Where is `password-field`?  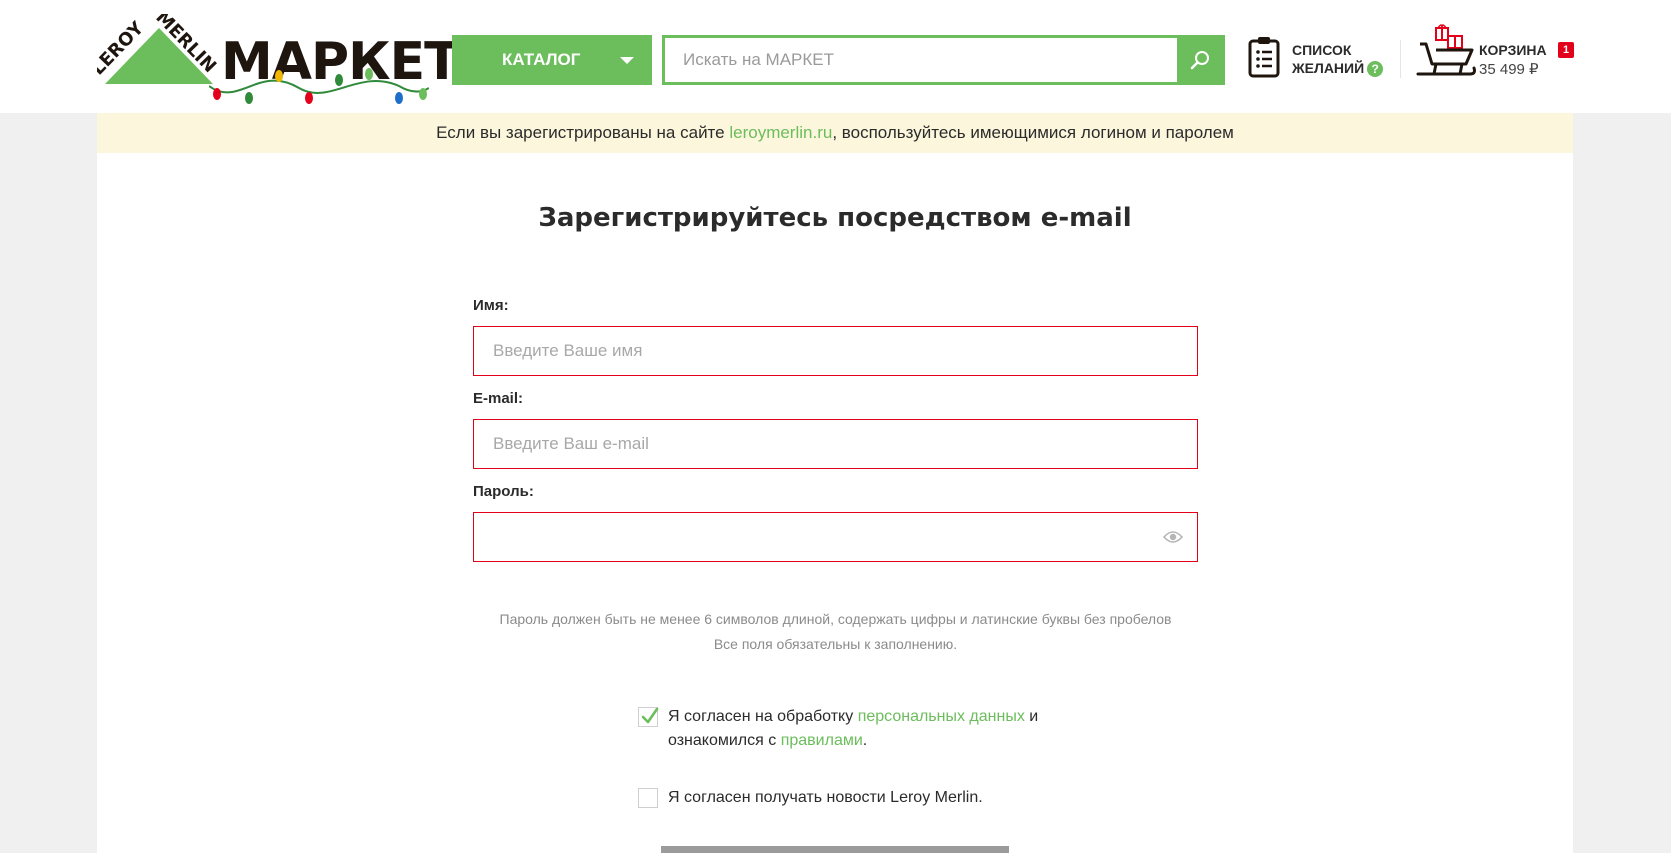
password-field is located at coordinates (835, 537).